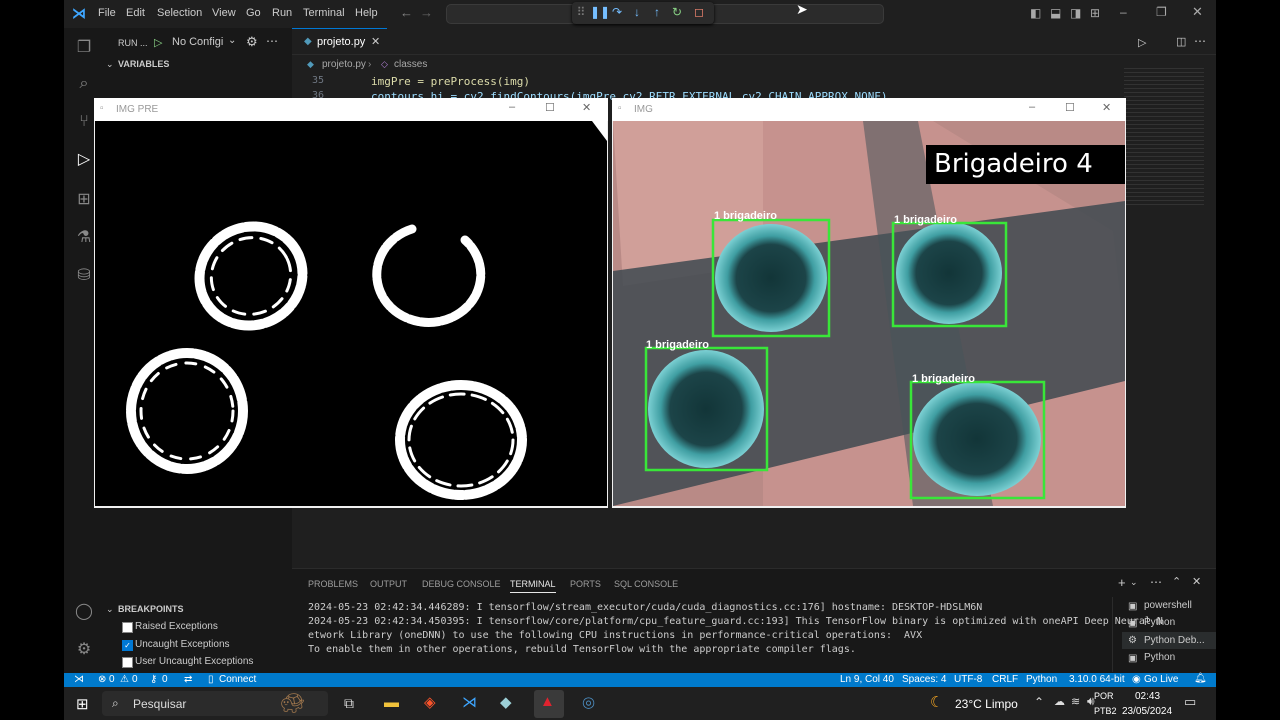 The image size is (1280, 720). Describe the element at coordinates (1095, 13) in the screenshot. I see `customize-layout-icon: ⊞` at that location.